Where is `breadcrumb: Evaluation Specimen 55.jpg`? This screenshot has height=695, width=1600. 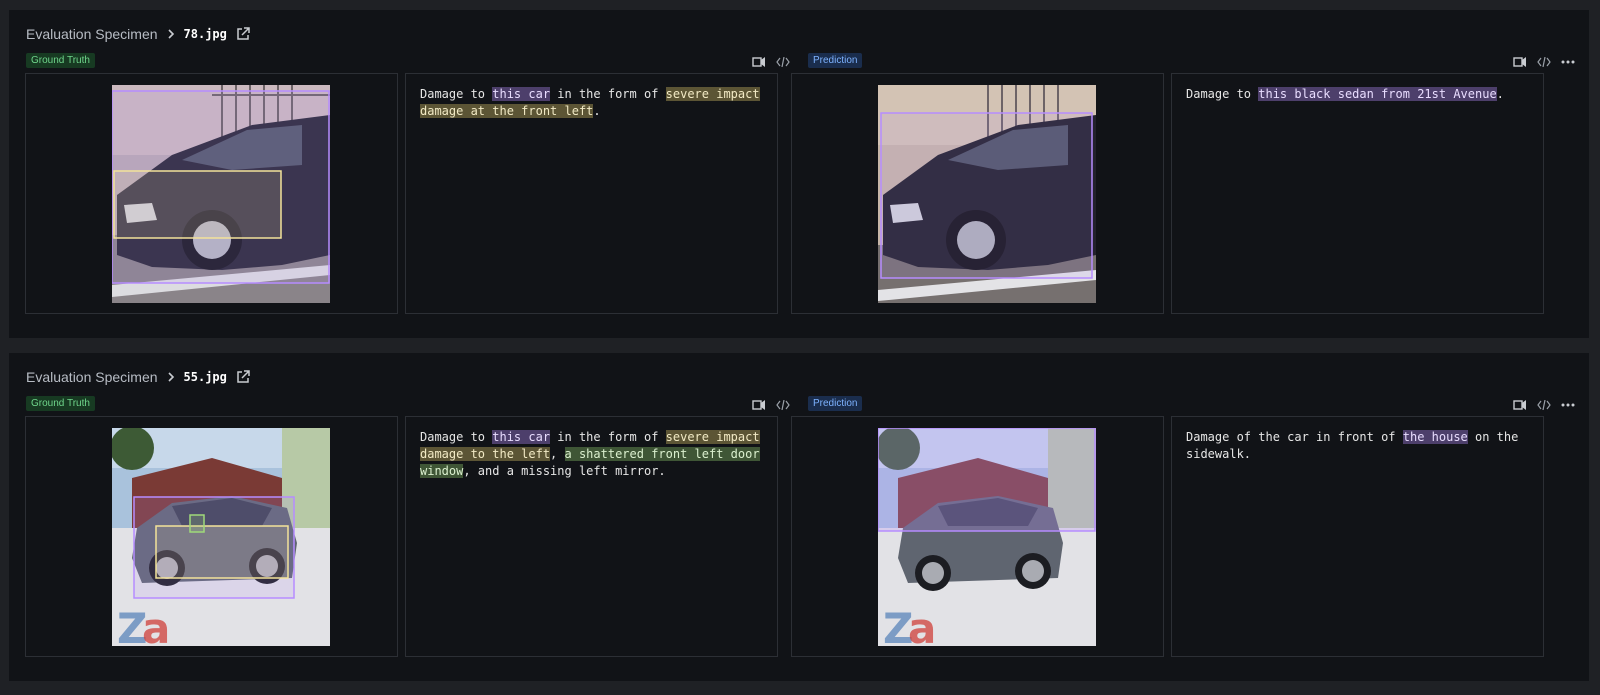
breadcrumb: Evaluation Specimen 55.jpg is located at coordinates (138, 377).